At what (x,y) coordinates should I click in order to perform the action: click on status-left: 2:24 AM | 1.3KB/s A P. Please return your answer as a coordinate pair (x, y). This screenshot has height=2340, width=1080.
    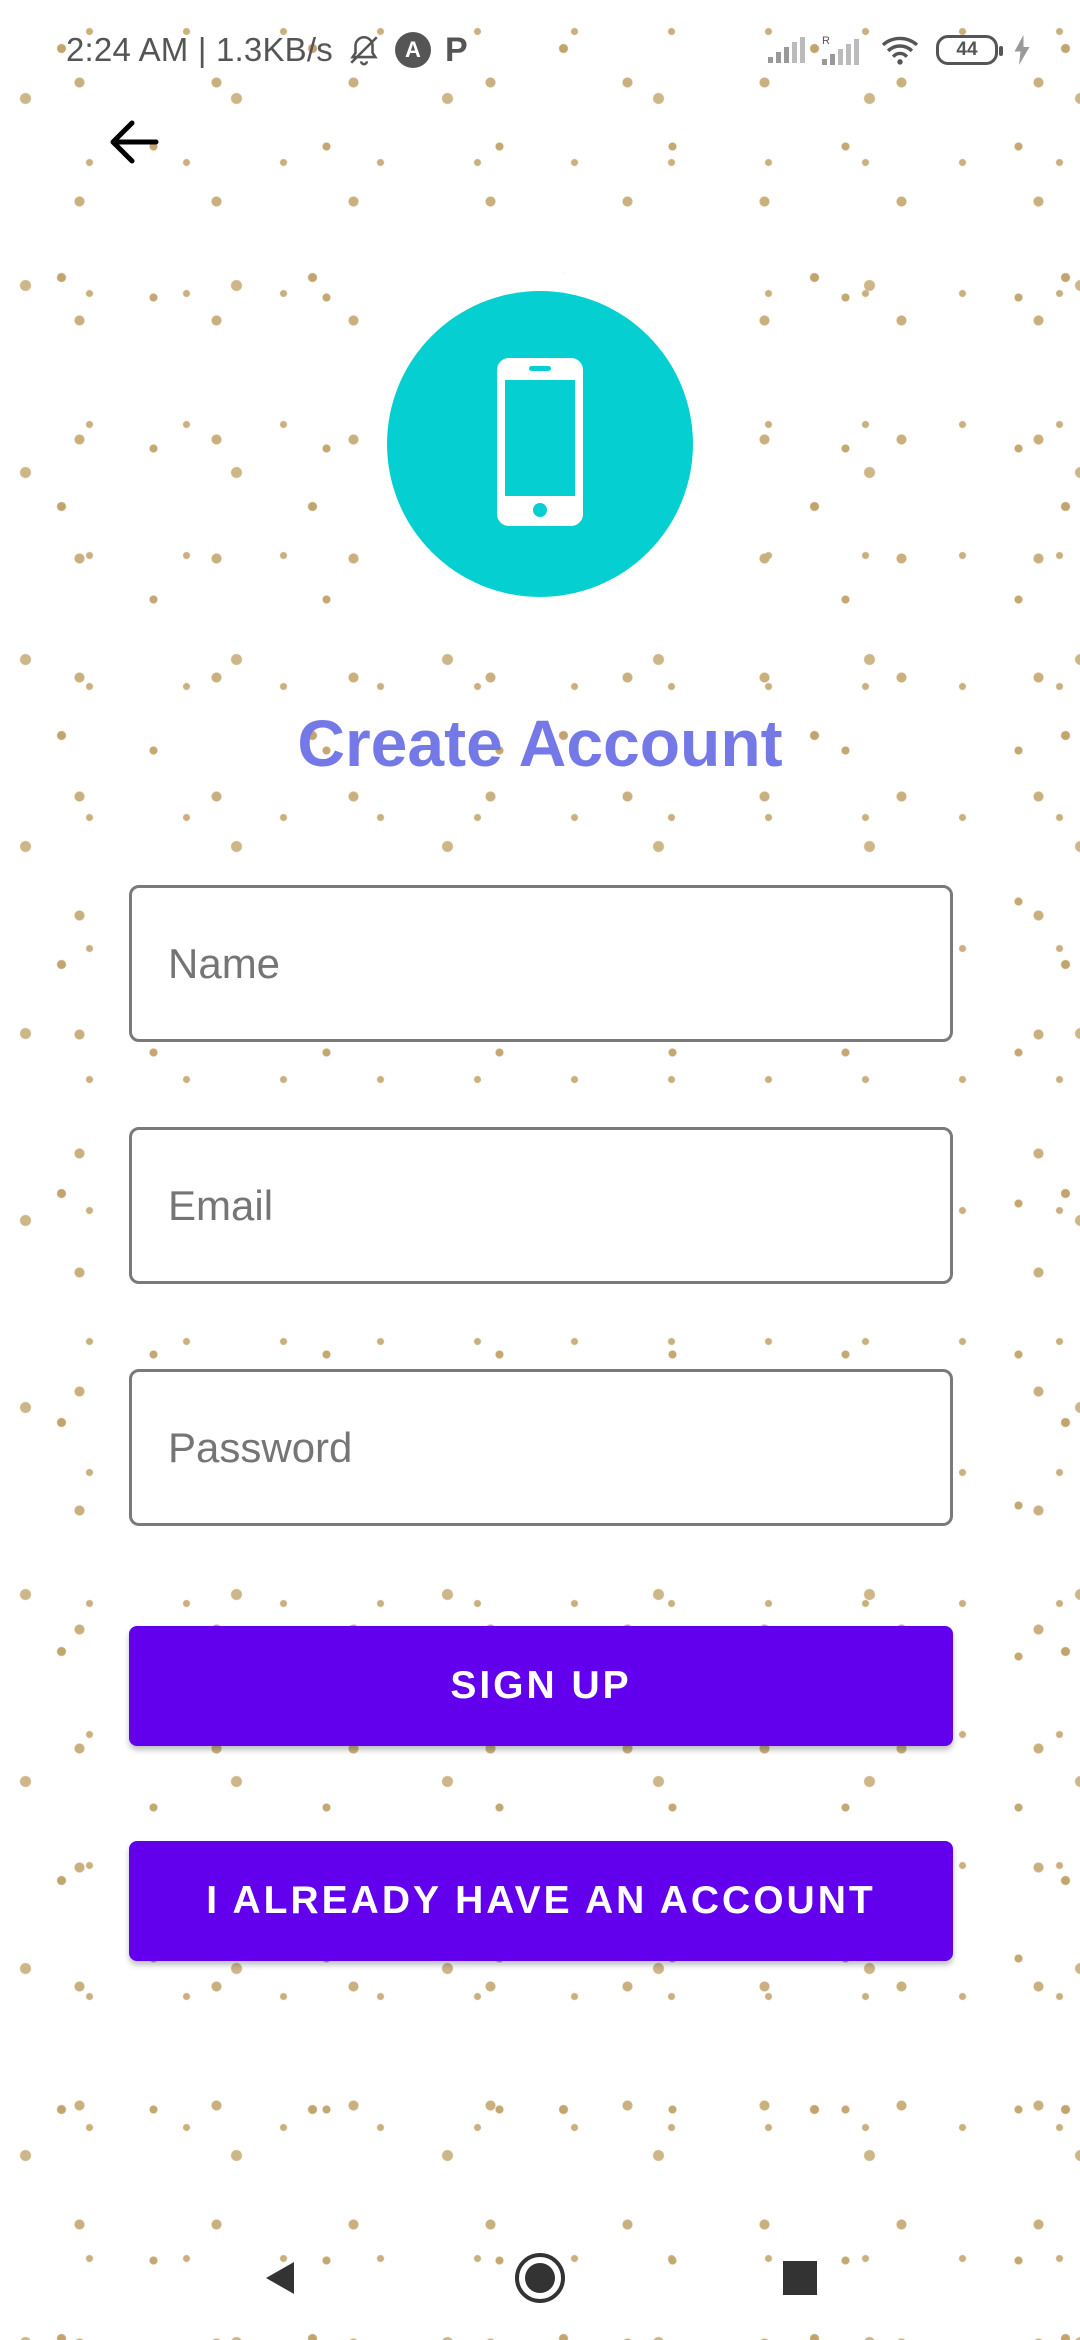
    Looking at the image, I should click on (267, 50).